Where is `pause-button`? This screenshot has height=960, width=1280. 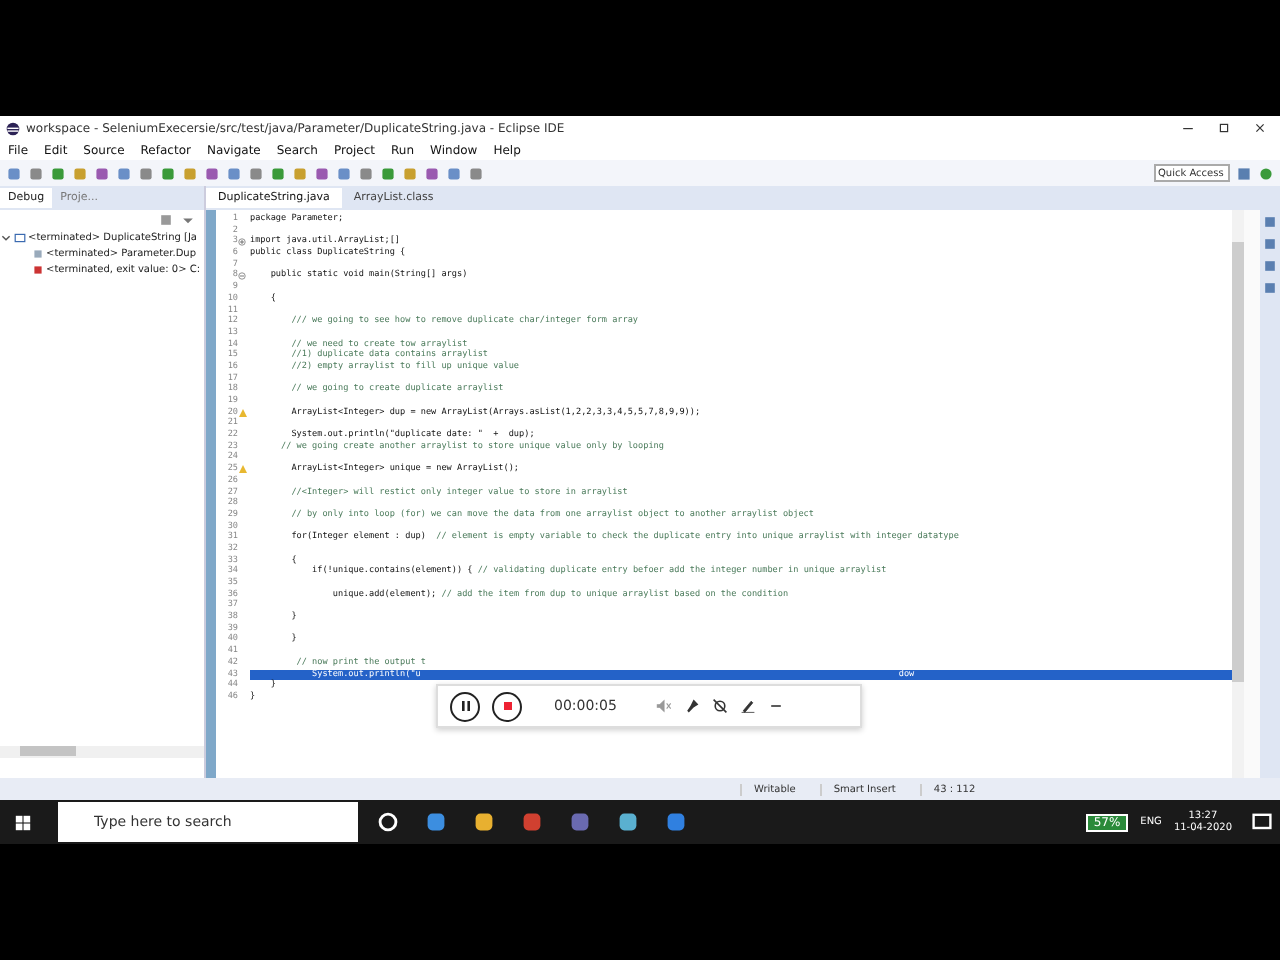
pause-button is located at coordinates (465, 706).